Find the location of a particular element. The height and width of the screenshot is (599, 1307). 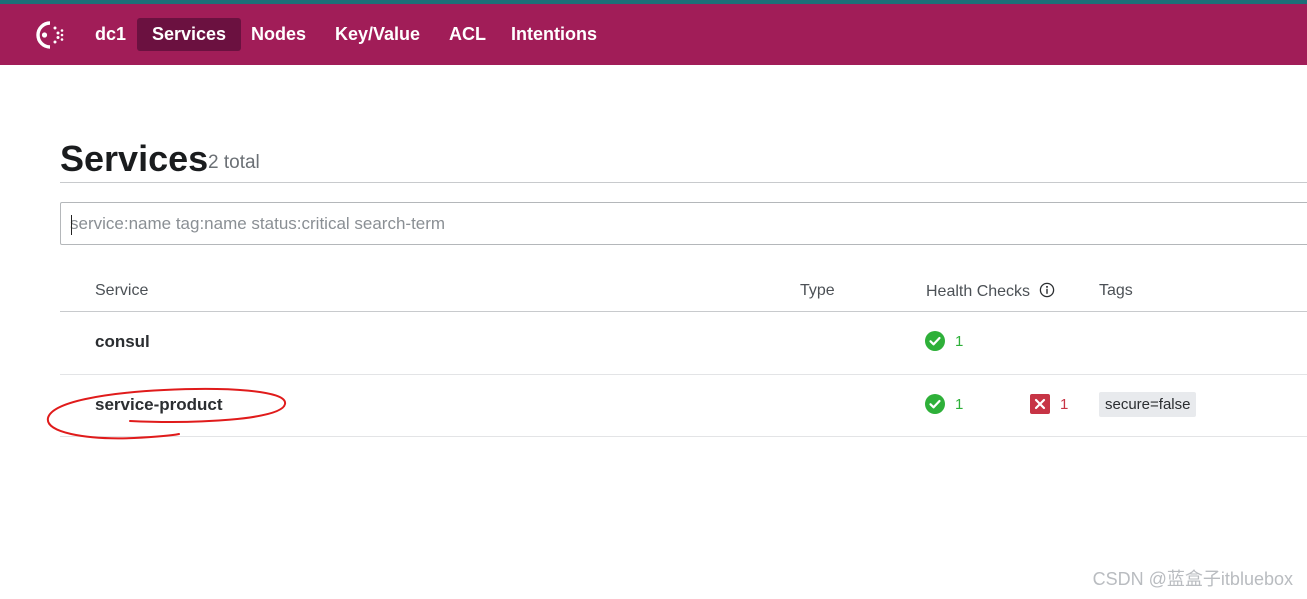

search-input is located at coordinates (685, 223).